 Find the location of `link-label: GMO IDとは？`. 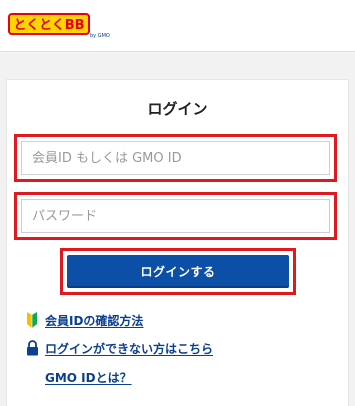

link-label: GMO IDとは？ is located at coordinates (88, 377).